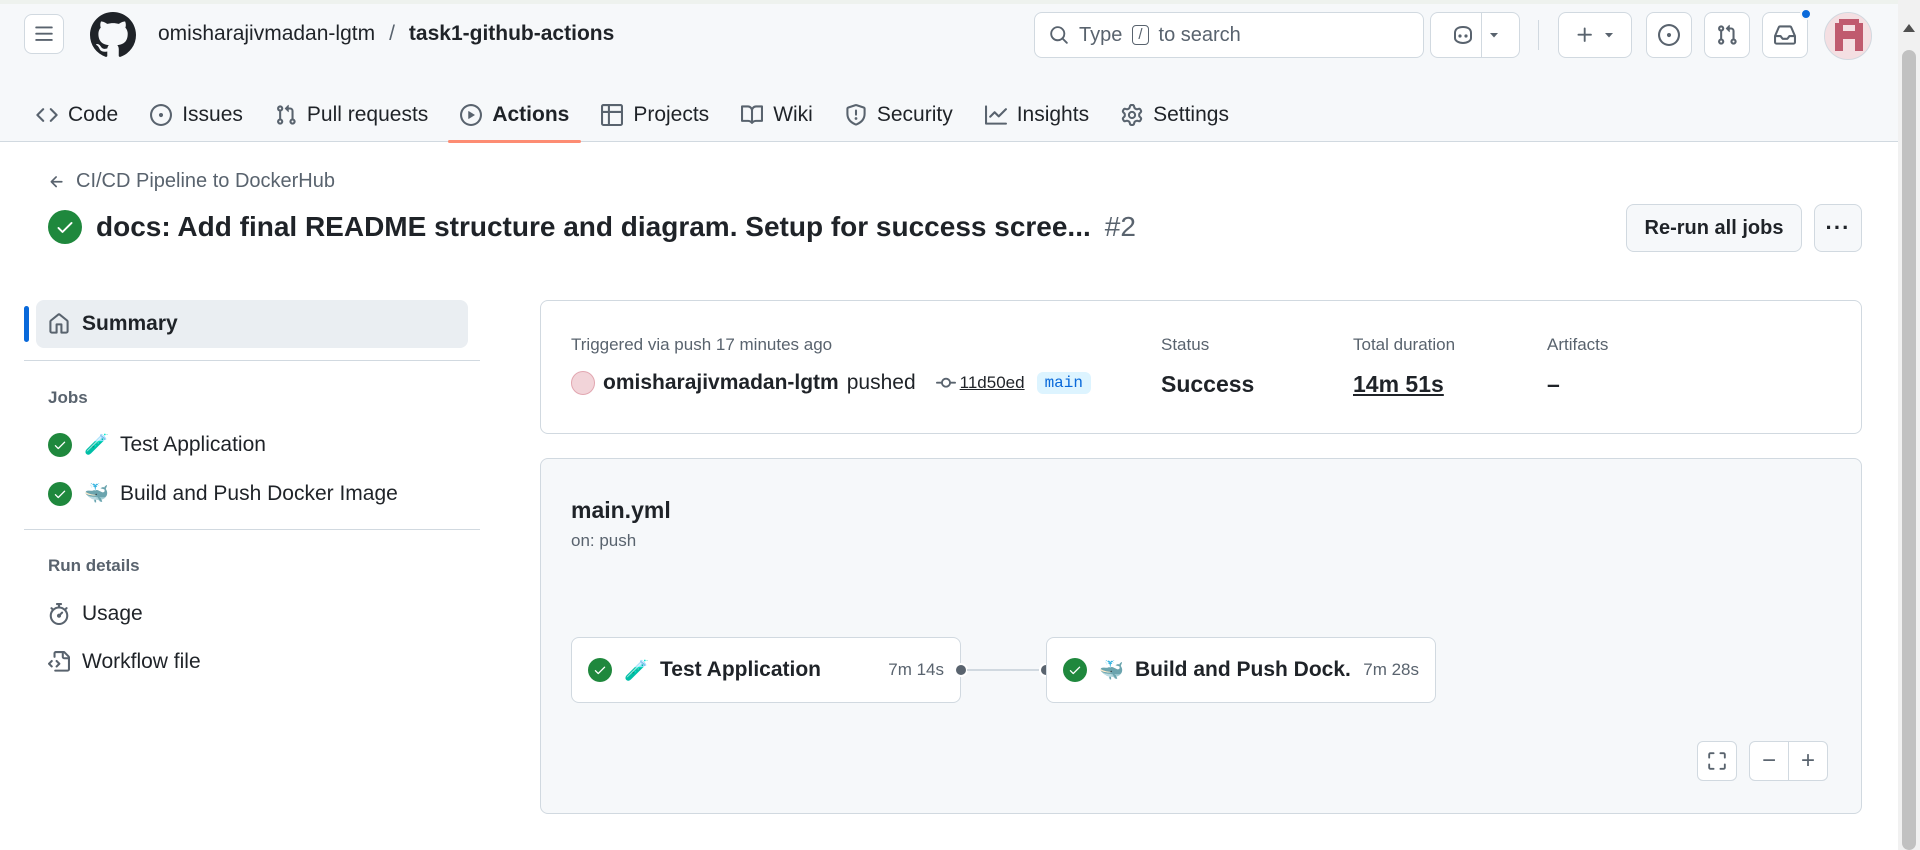  What do you see at coordinates (992, 382) in the screenshot?
I see `commit-sha: 11d50ed` at bounding box center [992, 382].